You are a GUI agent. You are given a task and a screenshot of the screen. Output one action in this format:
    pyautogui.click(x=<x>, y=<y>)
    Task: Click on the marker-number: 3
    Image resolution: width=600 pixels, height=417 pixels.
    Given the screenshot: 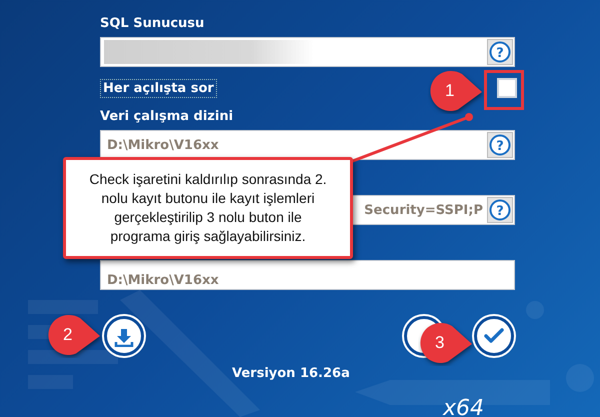 What is the action you would take?
    pyautogui.click(x=439, y=343)
    